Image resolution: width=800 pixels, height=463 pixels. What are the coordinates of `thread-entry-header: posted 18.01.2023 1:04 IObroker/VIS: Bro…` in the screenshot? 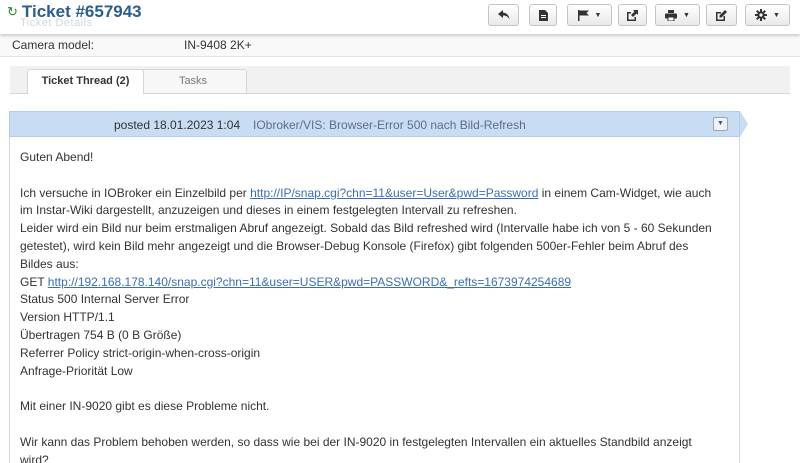 It's located at (374, 124).